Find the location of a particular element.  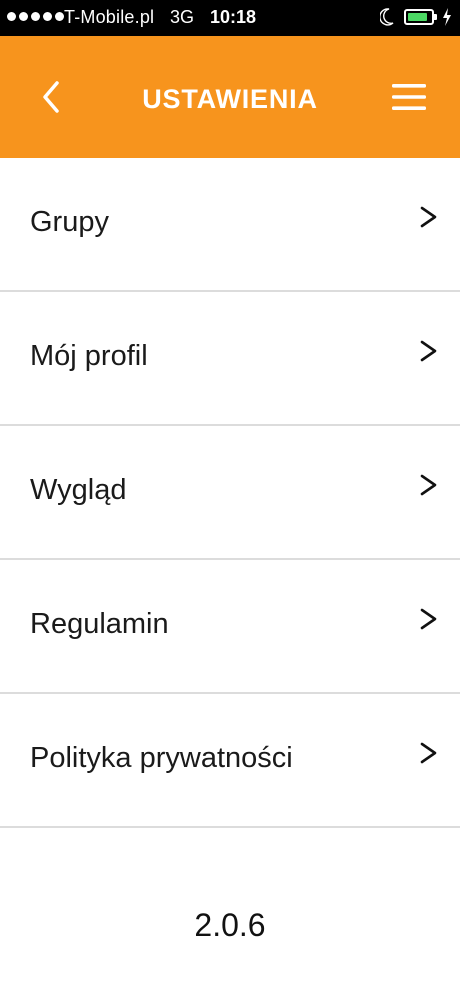

settings-item-appearance: Wygląd is located at coordinates (230, 493).